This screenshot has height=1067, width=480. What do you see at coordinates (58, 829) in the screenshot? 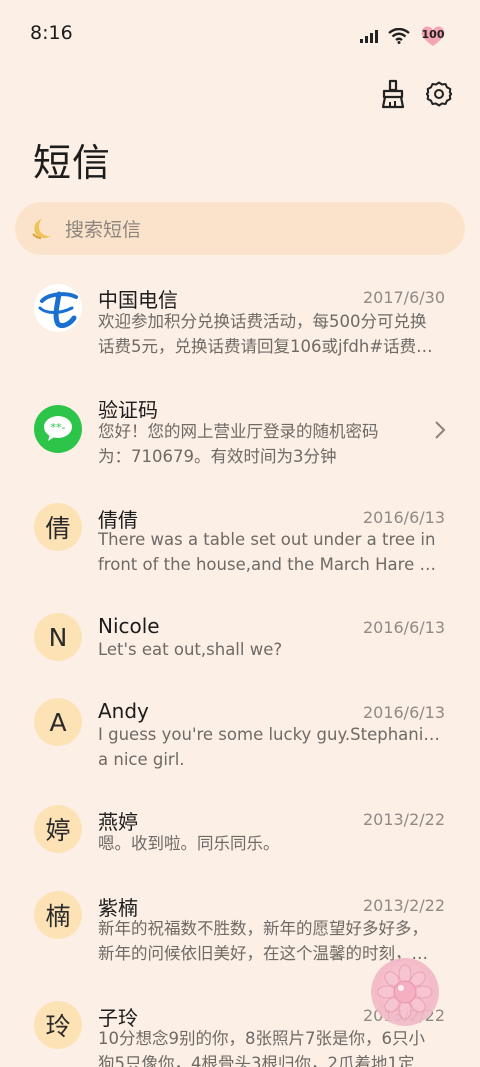
I see `contact-avatar: 婷` at bounding box center [58, 829].